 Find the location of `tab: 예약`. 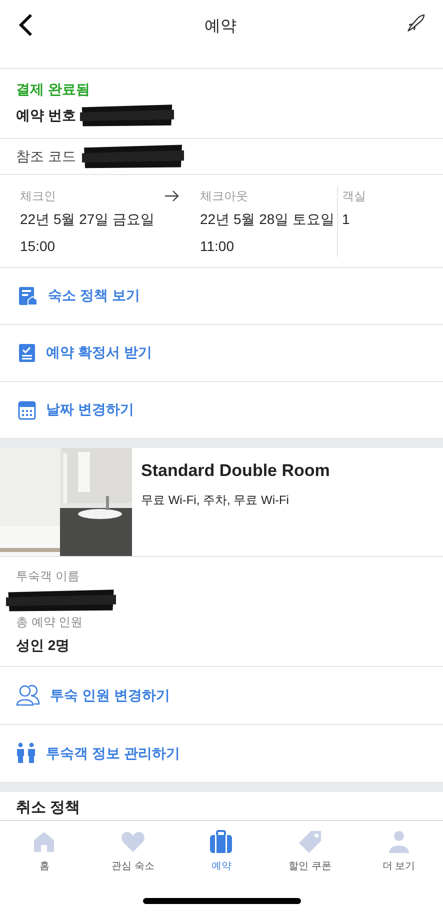

tab: 예약 is located at coordinates (221, 851).